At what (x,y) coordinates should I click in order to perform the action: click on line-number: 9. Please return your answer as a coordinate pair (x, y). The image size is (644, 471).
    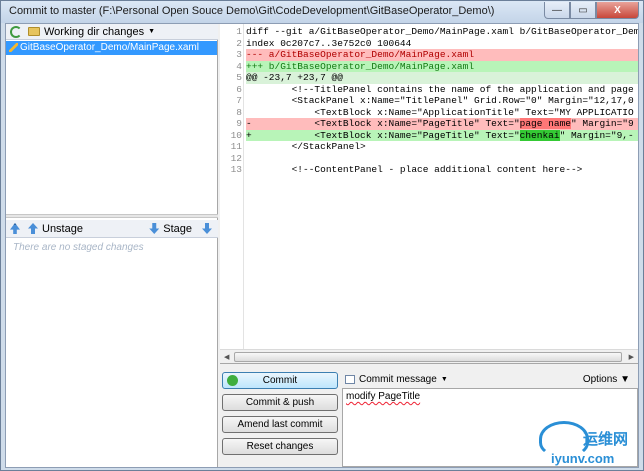
    Looking at the image, I should click on (239, 123).